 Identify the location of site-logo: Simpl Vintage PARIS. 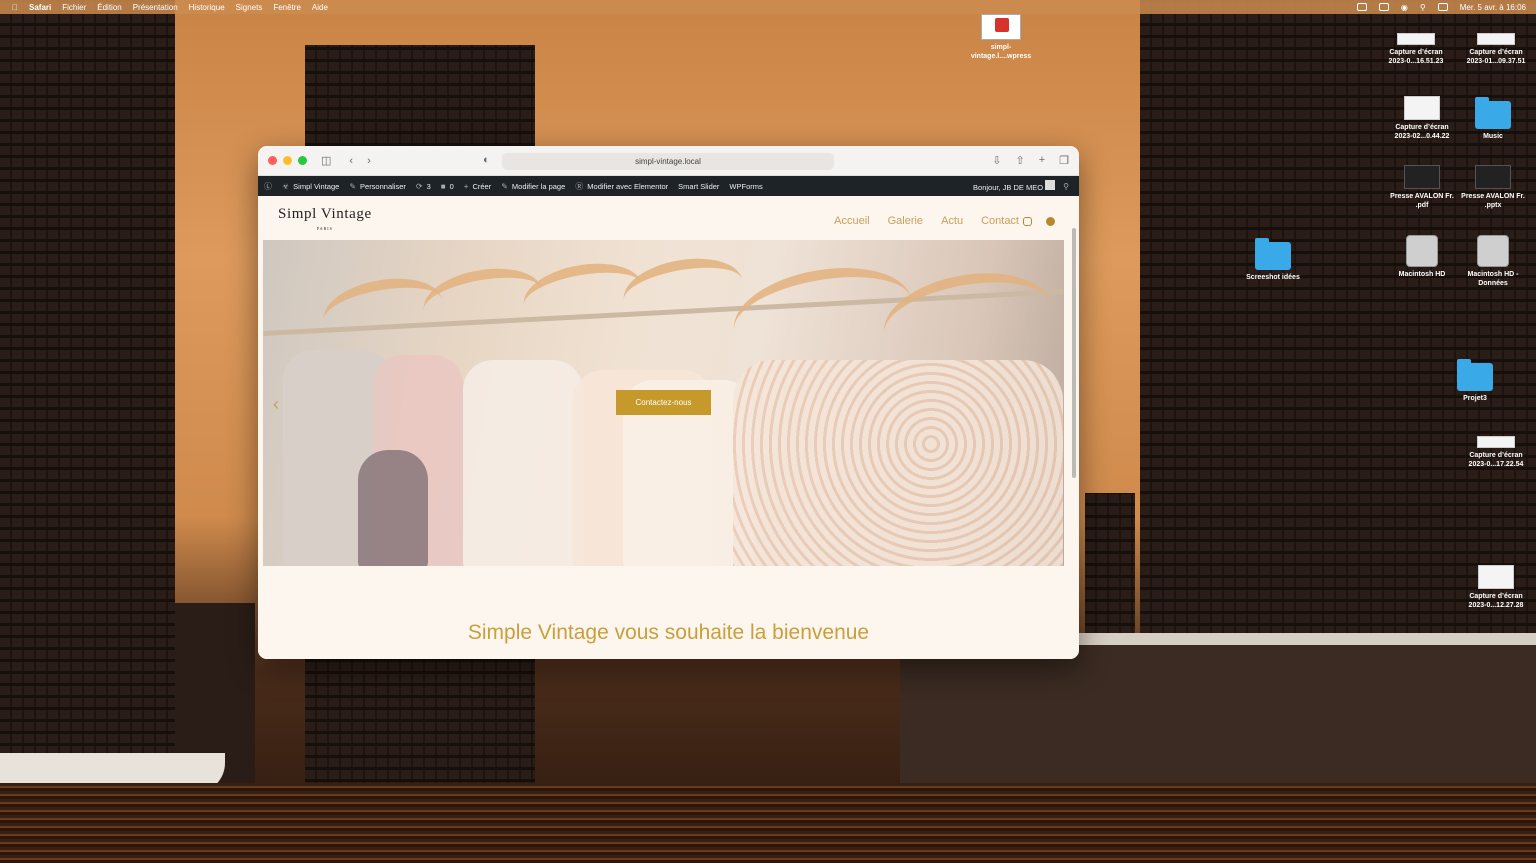
(325, 218).